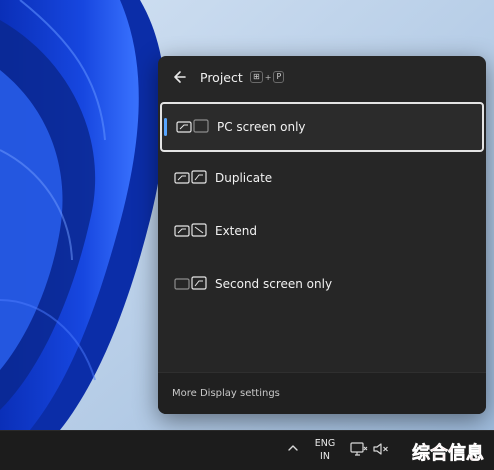 The height and width of the screenshot is (470, 494). Describe the element at coordinates (325, 456) in the screenshot. I see `region-code: IN` at that location.